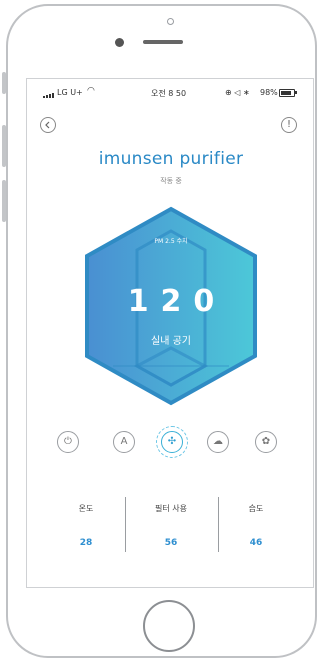  I want to click on pm-label: PM 2.5 수치, so click(171, 241).